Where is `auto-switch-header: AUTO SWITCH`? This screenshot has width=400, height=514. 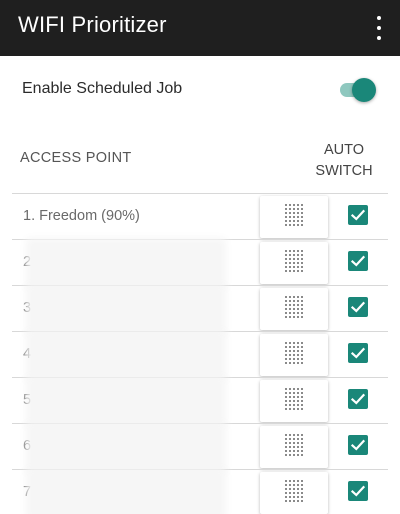 auto-switch-header: AUTO SWITCH is located at coordinates (344, 161).